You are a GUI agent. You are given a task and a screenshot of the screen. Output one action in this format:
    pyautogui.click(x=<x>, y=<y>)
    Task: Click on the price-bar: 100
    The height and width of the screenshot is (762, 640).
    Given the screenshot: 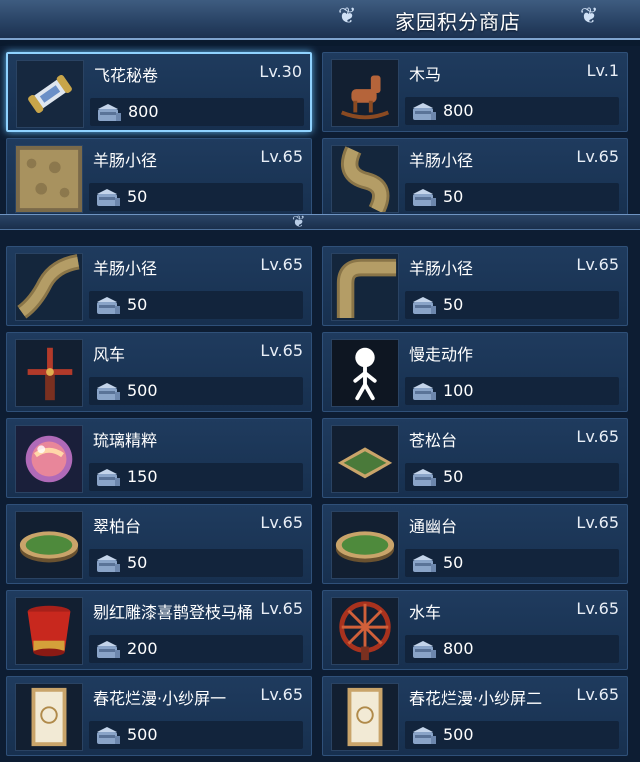 What is the action you would take?
    pyautogui.click(x=512, y=391)
    